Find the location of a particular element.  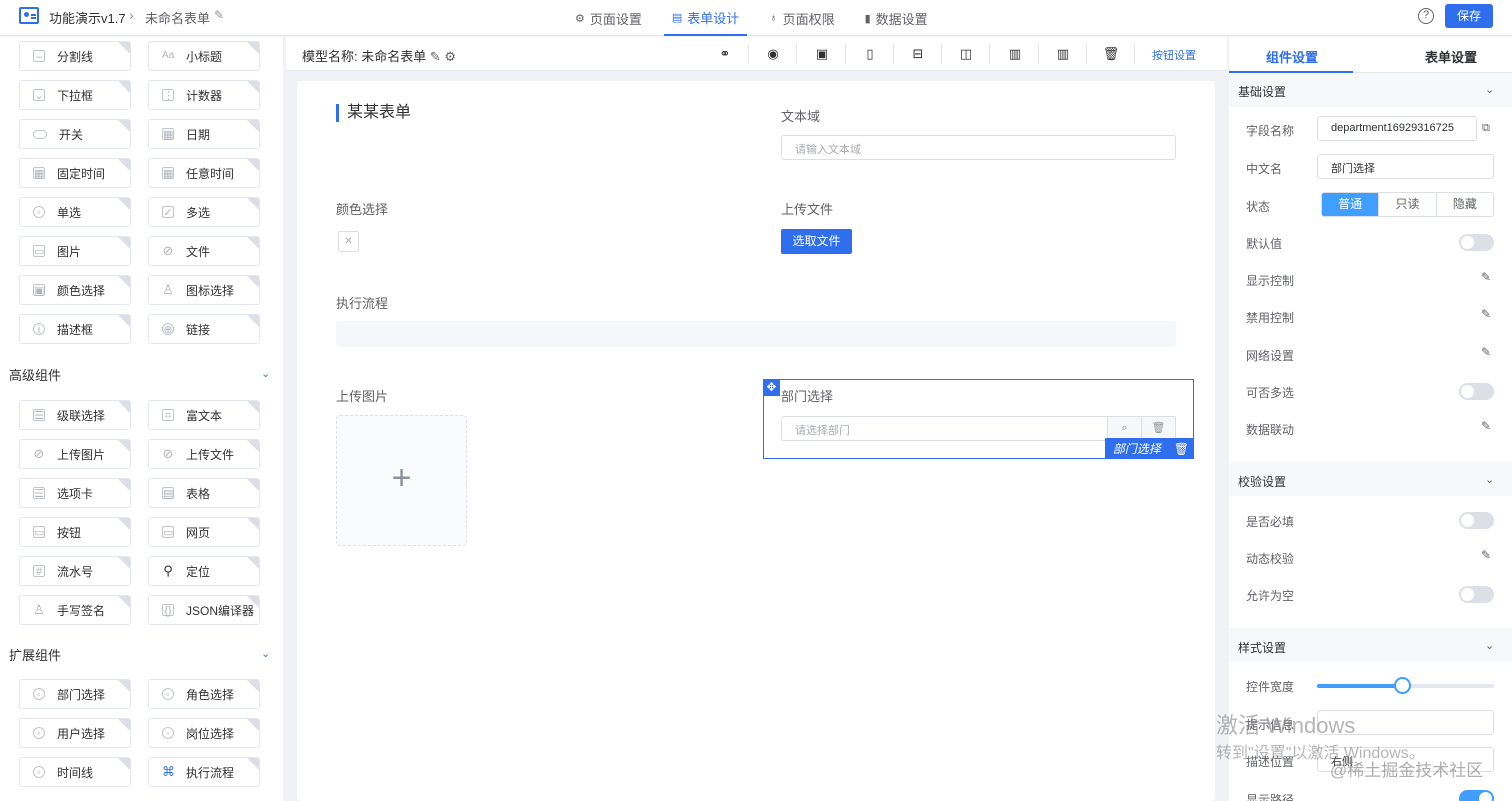

model-value: 未命名表单 is located at coordinates (393, 56).